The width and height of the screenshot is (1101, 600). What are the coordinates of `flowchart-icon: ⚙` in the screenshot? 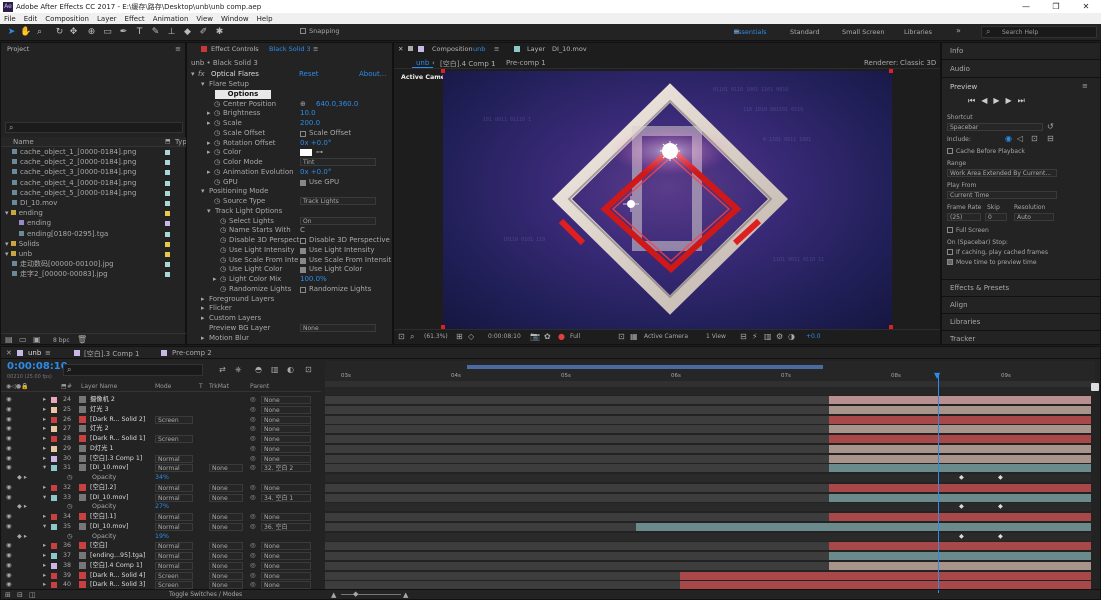 It's located at (779, 336).